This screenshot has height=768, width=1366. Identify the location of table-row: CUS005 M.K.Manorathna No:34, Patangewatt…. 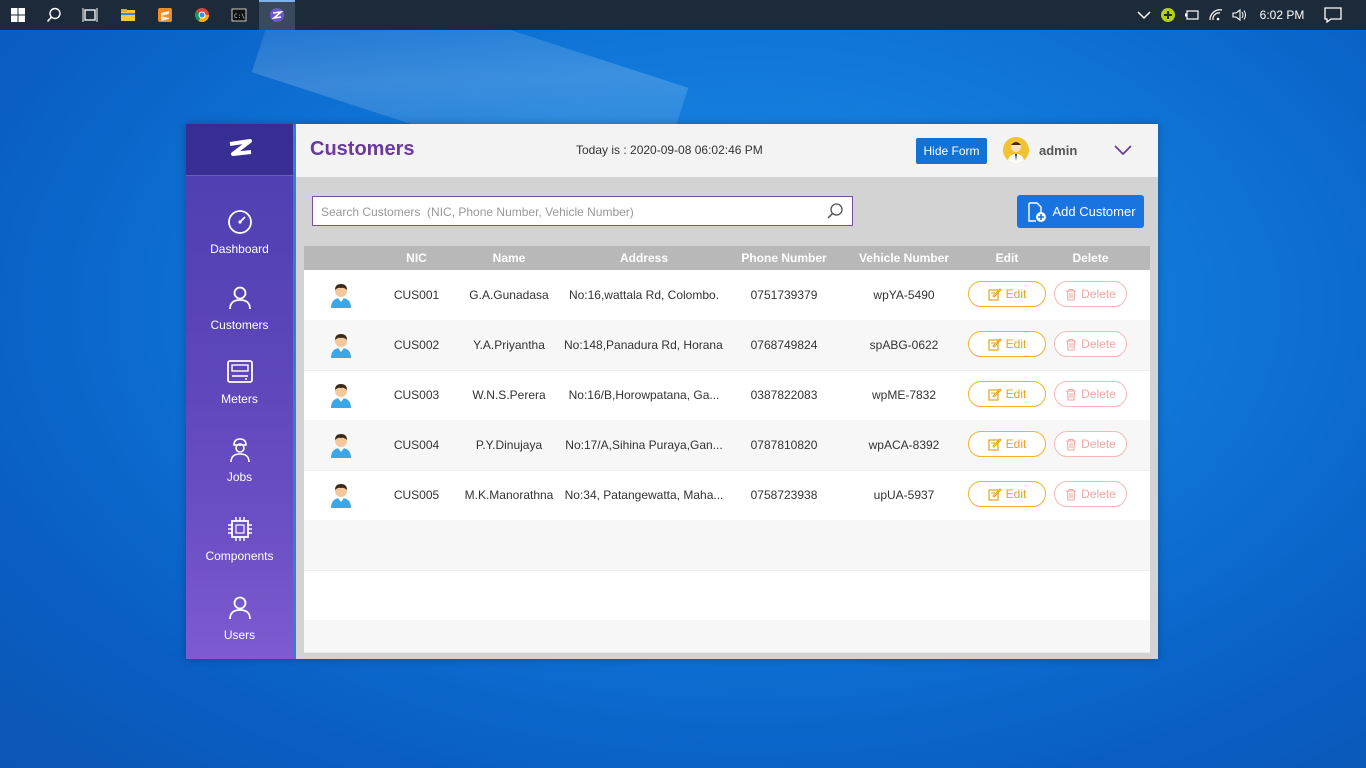
(727, 495).